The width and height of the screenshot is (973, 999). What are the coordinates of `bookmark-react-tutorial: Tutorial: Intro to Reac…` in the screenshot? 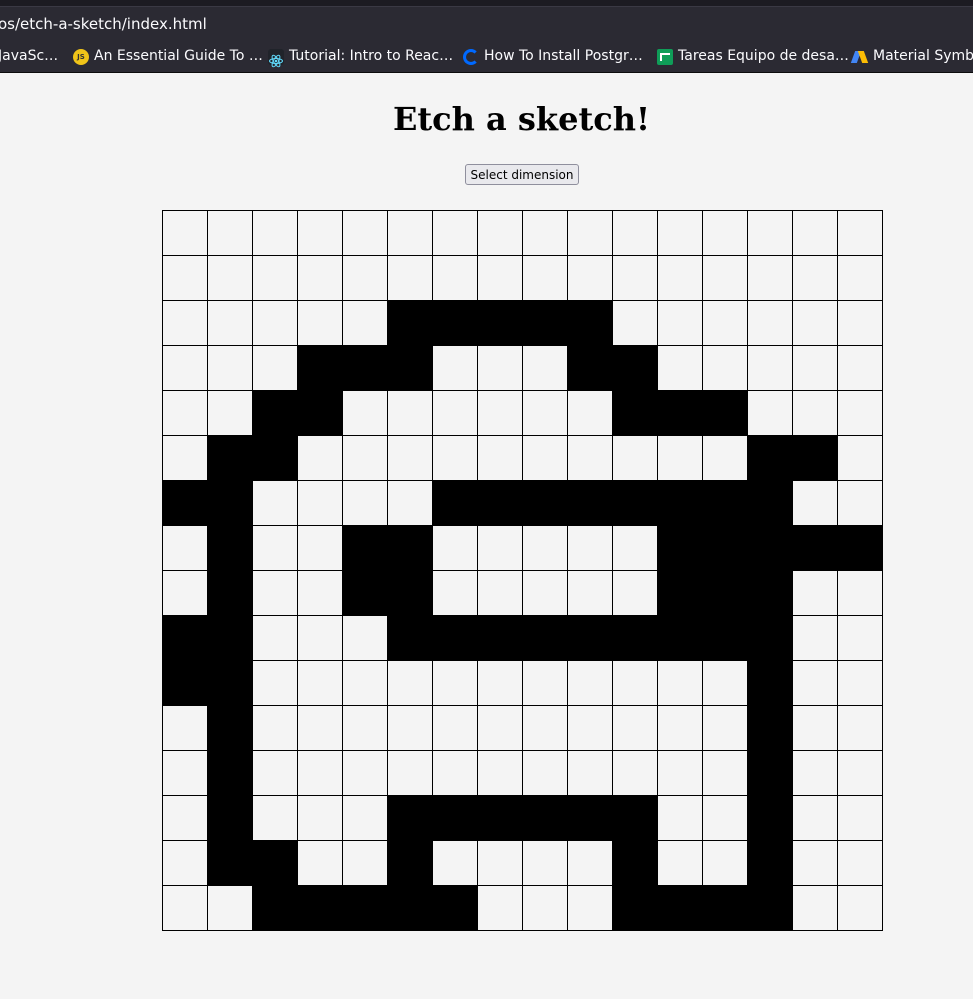 It's located at (360, 56).